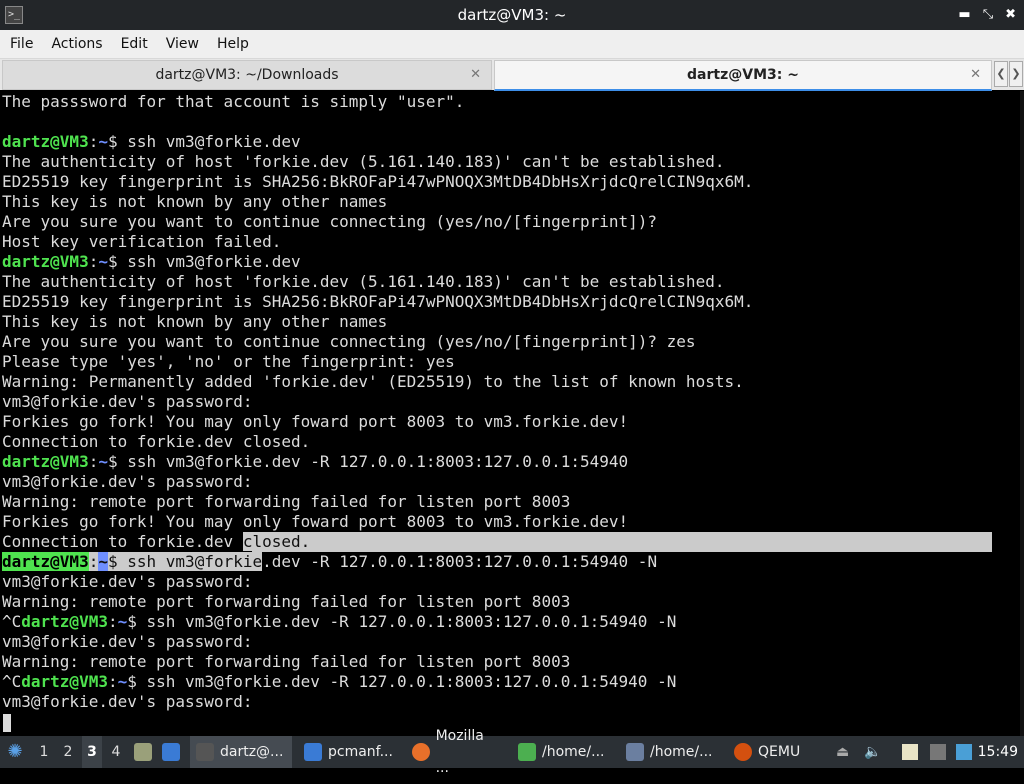 The width and height of the screenshot is (1024, 784). I want to click on eject-icon: ⏏, so click(844, 752).